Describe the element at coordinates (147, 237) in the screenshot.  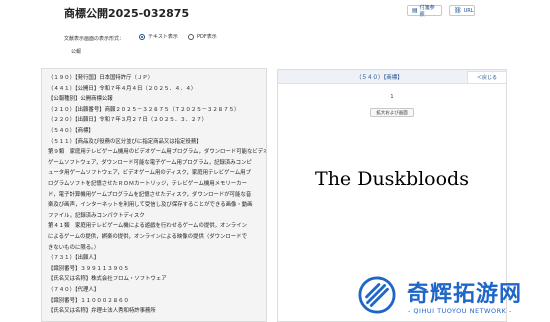
I see `document-line: によるゲームの提供，娯楽の提供，オンラインによる映像の提供（ダウンロードで` at that location.